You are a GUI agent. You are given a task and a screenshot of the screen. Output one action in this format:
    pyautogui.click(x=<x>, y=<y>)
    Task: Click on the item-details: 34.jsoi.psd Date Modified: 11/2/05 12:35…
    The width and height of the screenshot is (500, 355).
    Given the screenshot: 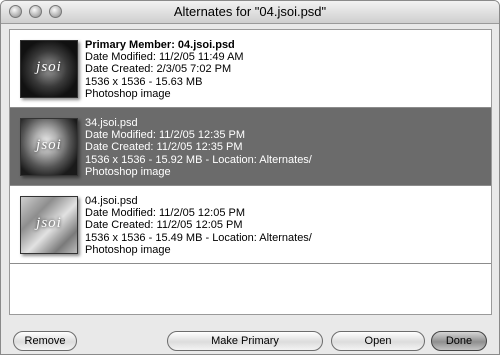 What is the action you would take?
    pyautogui.click(x=198, y=147)
    